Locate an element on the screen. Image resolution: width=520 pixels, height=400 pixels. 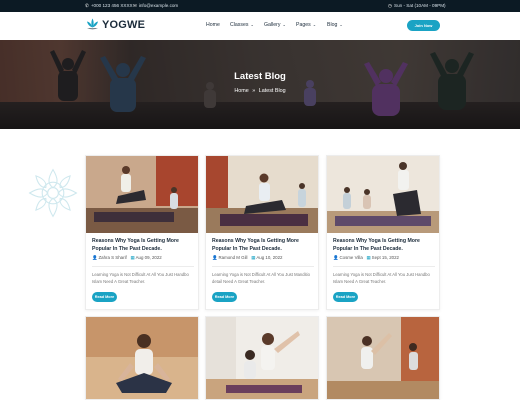
blog-card-date: Sept 15, 2022 is located at coordinates (385, 257).